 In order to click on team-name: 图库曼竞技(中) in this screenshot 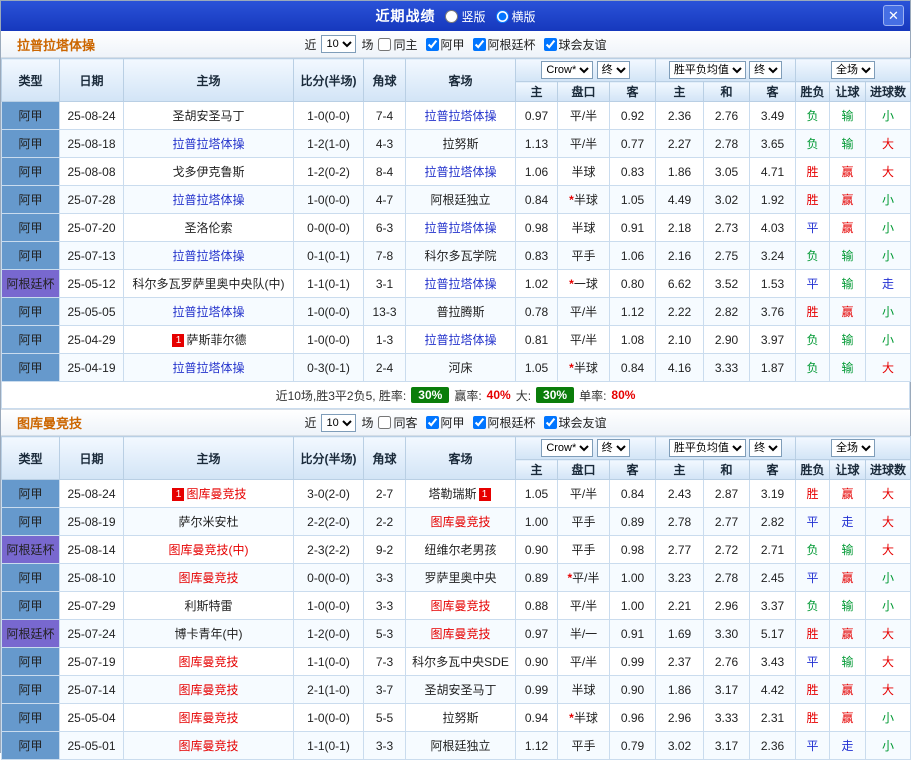, I will do `click(208, 550)`.